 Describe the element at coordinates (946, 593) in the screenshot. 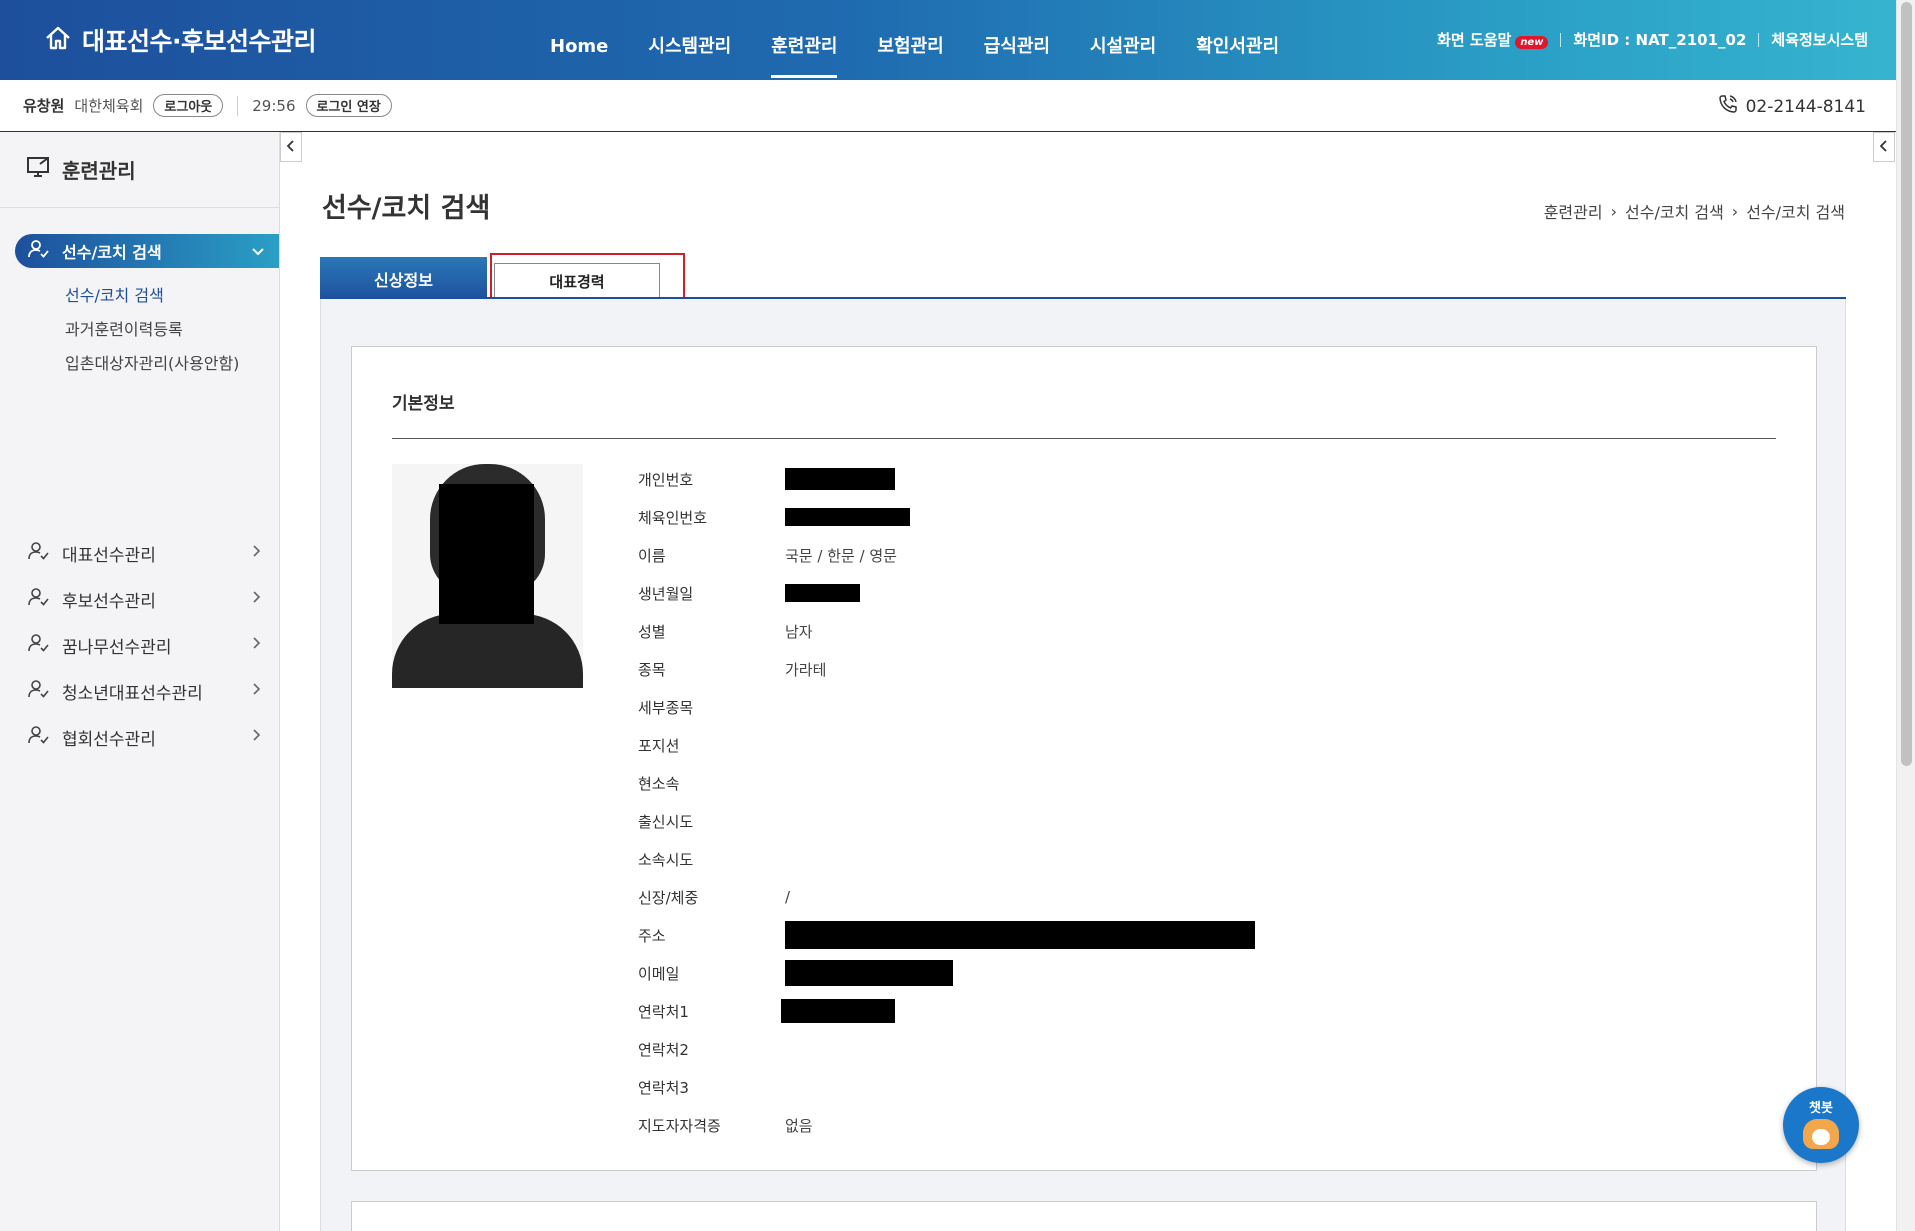

I see `field-row: 생년월일` at that location.